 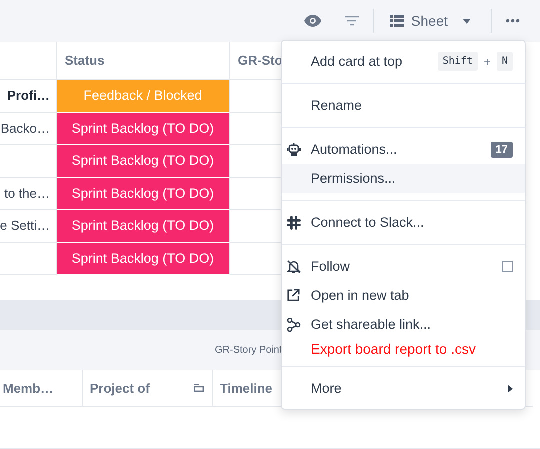 What do you see at coordinates (199, 388) in the screenshot?
I see `column-type-icon` at bounding box center [199, 388].